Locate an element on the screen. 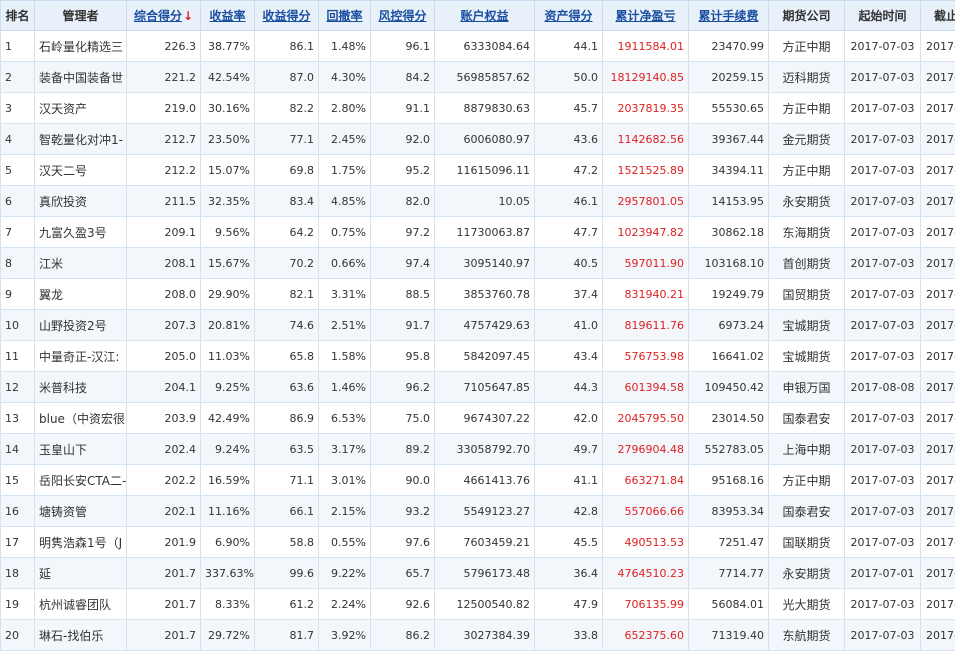 This screenshot has width=955, height=651. cell-net-profit: 601394.58 is located at coordinates (646, 387).